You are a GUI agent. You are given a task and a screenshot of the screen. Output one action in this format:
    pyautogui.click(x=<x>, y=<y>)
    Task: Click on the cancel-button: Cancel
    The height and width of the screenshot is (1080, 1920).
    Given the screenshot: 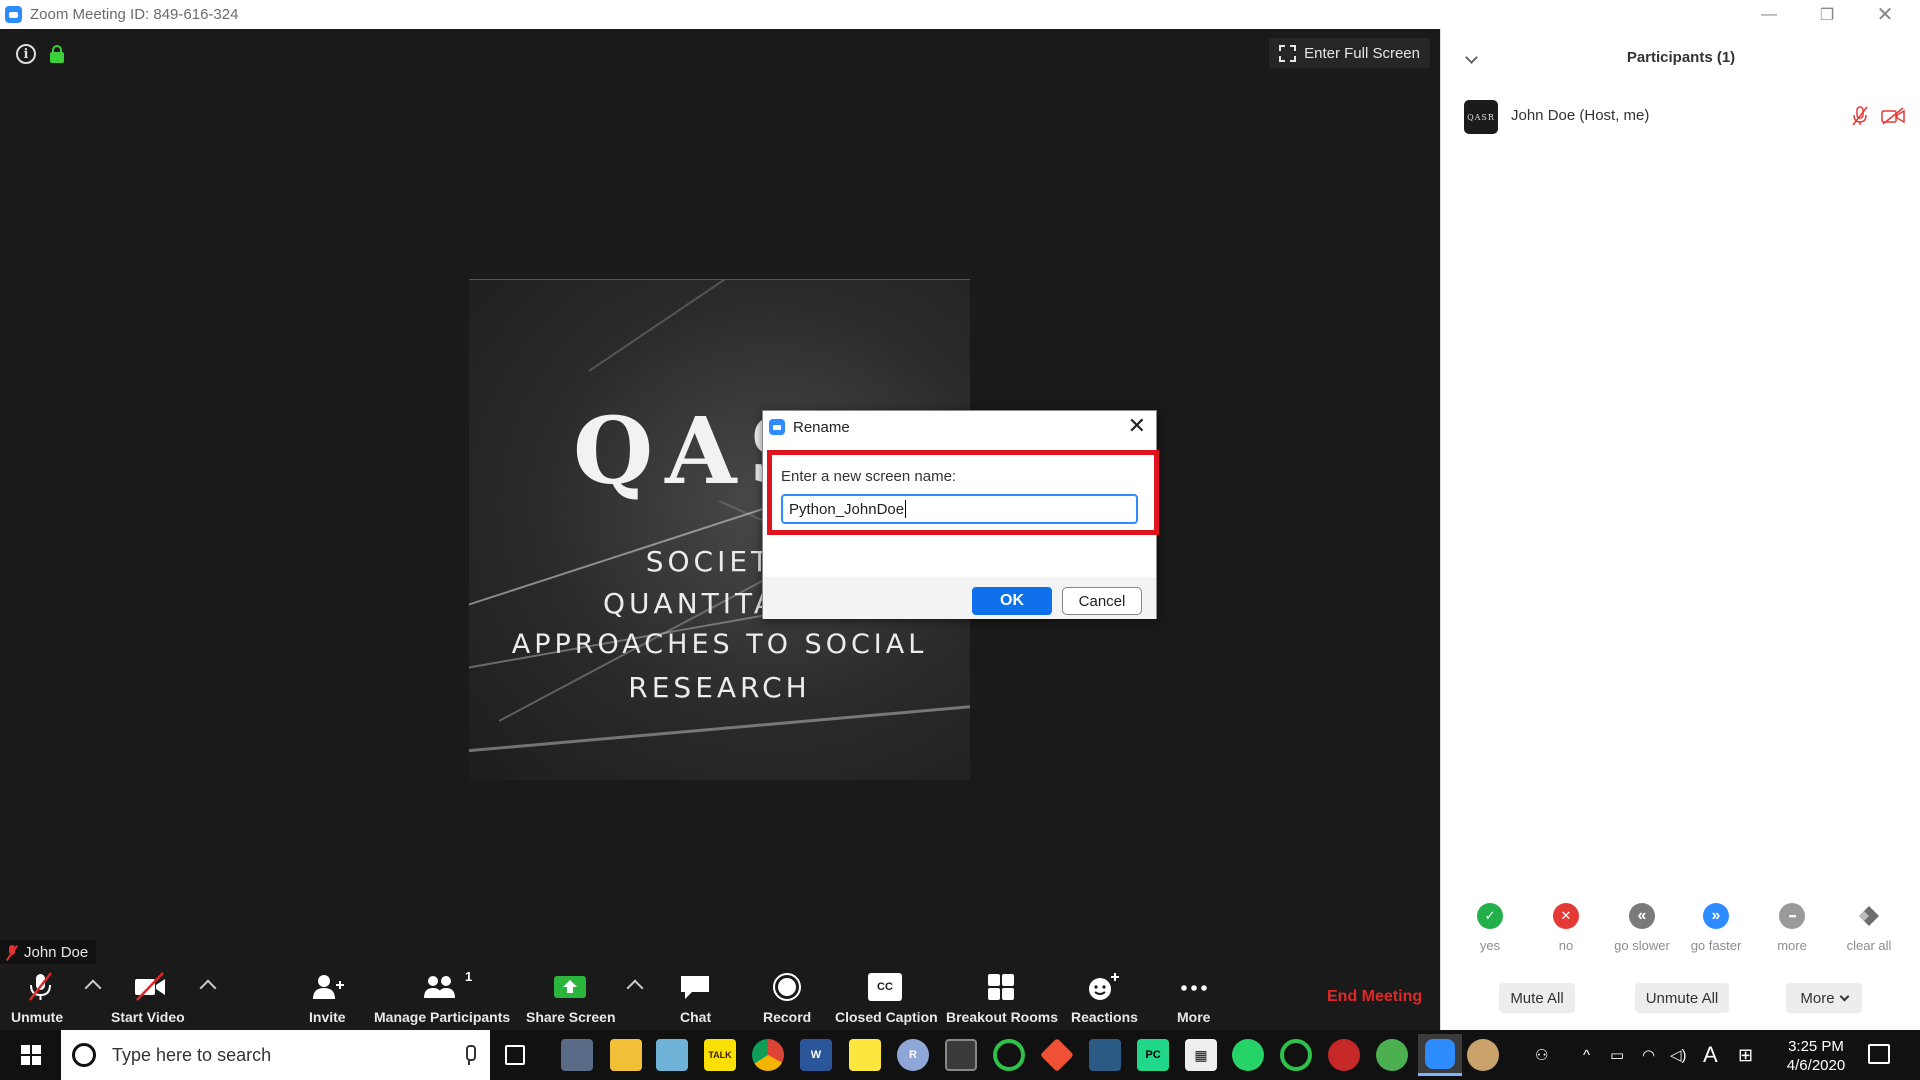 What is the action you would take?
    pyautogui.click(x=1102, y=601)
    